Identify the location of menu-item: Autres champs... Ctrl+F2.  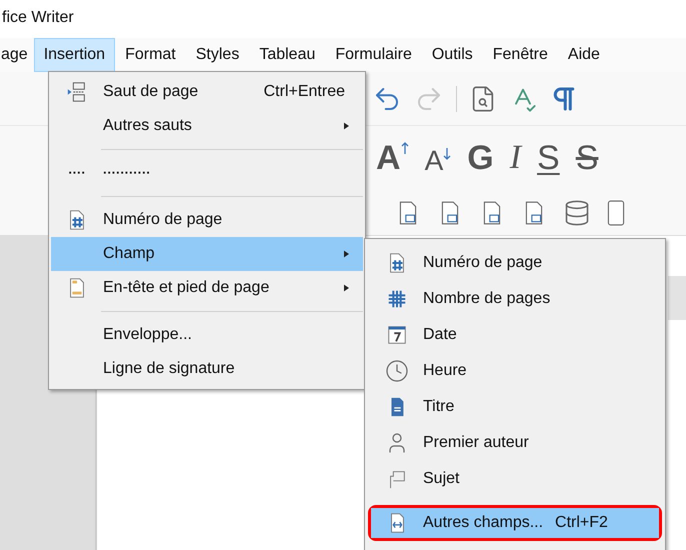
(515, 523).